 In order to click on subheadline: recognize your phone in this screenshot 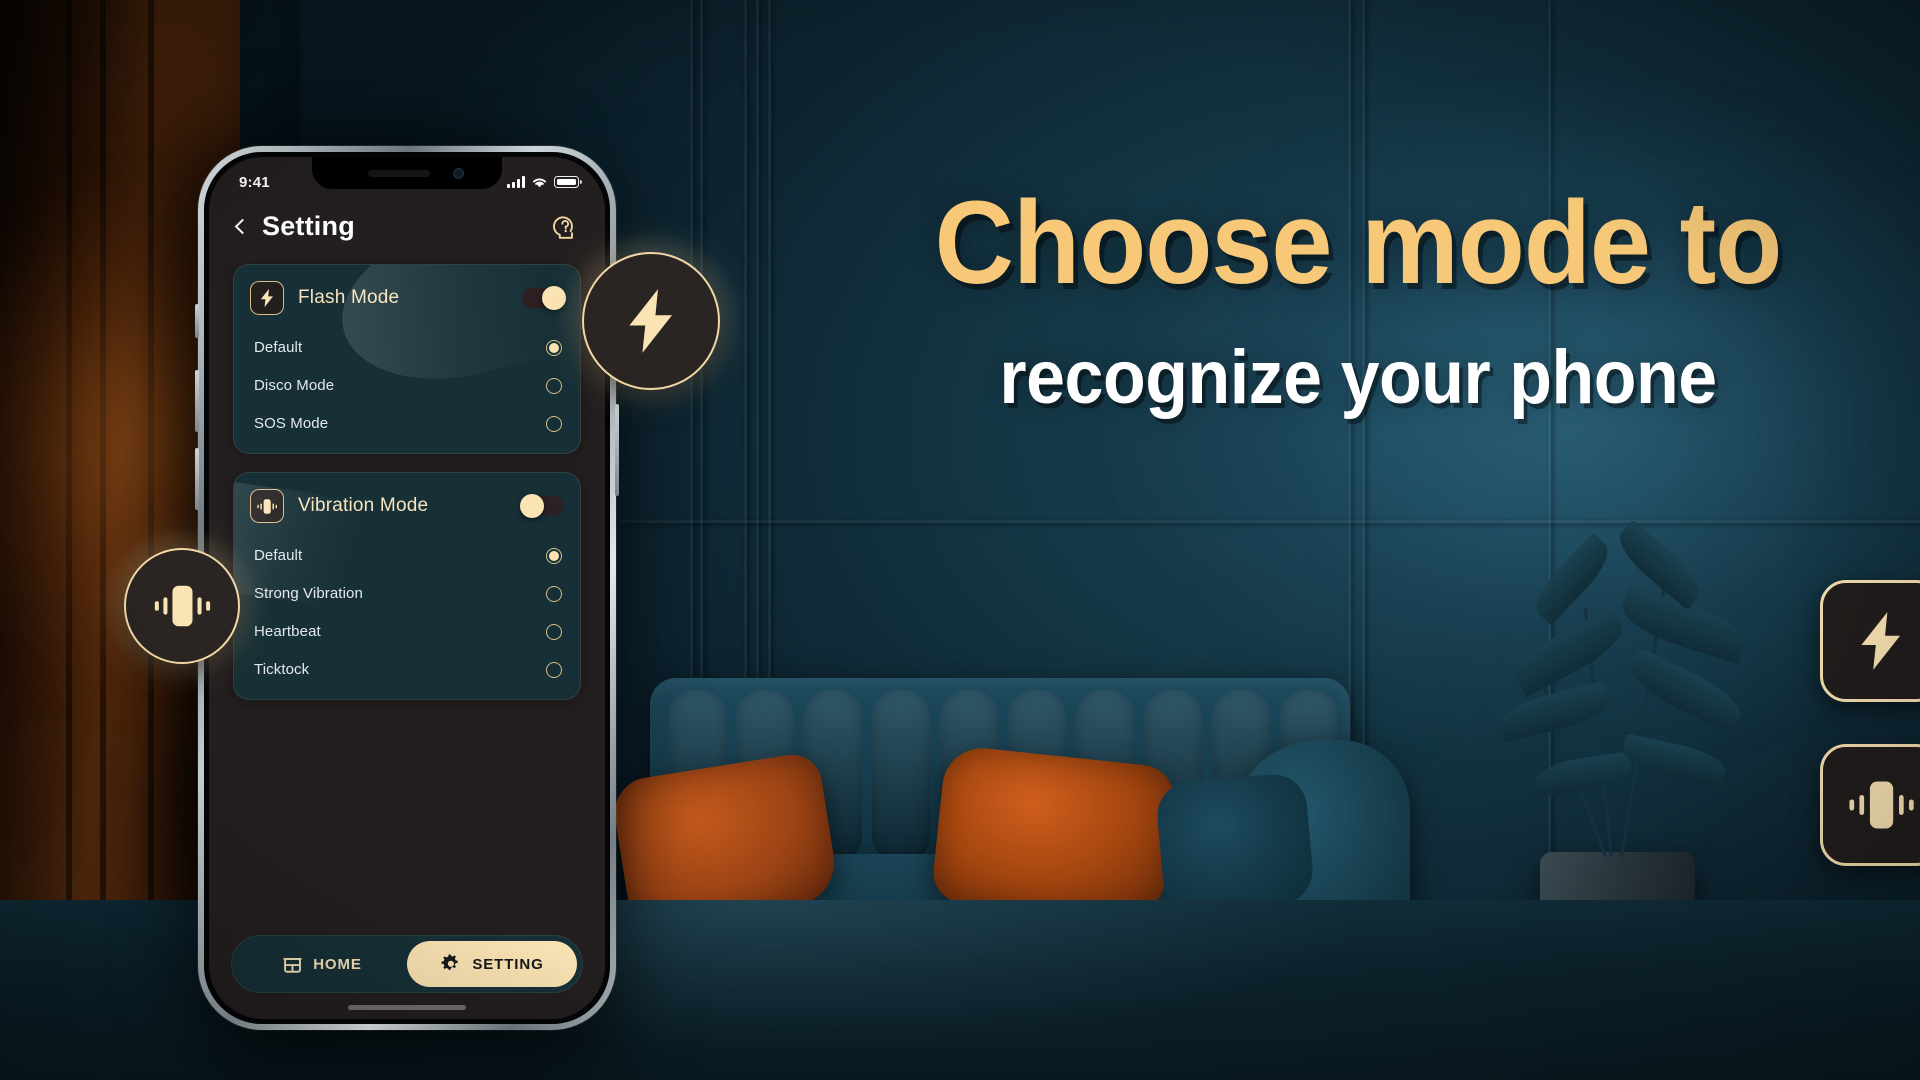, I will do `click(1358, 377)`.